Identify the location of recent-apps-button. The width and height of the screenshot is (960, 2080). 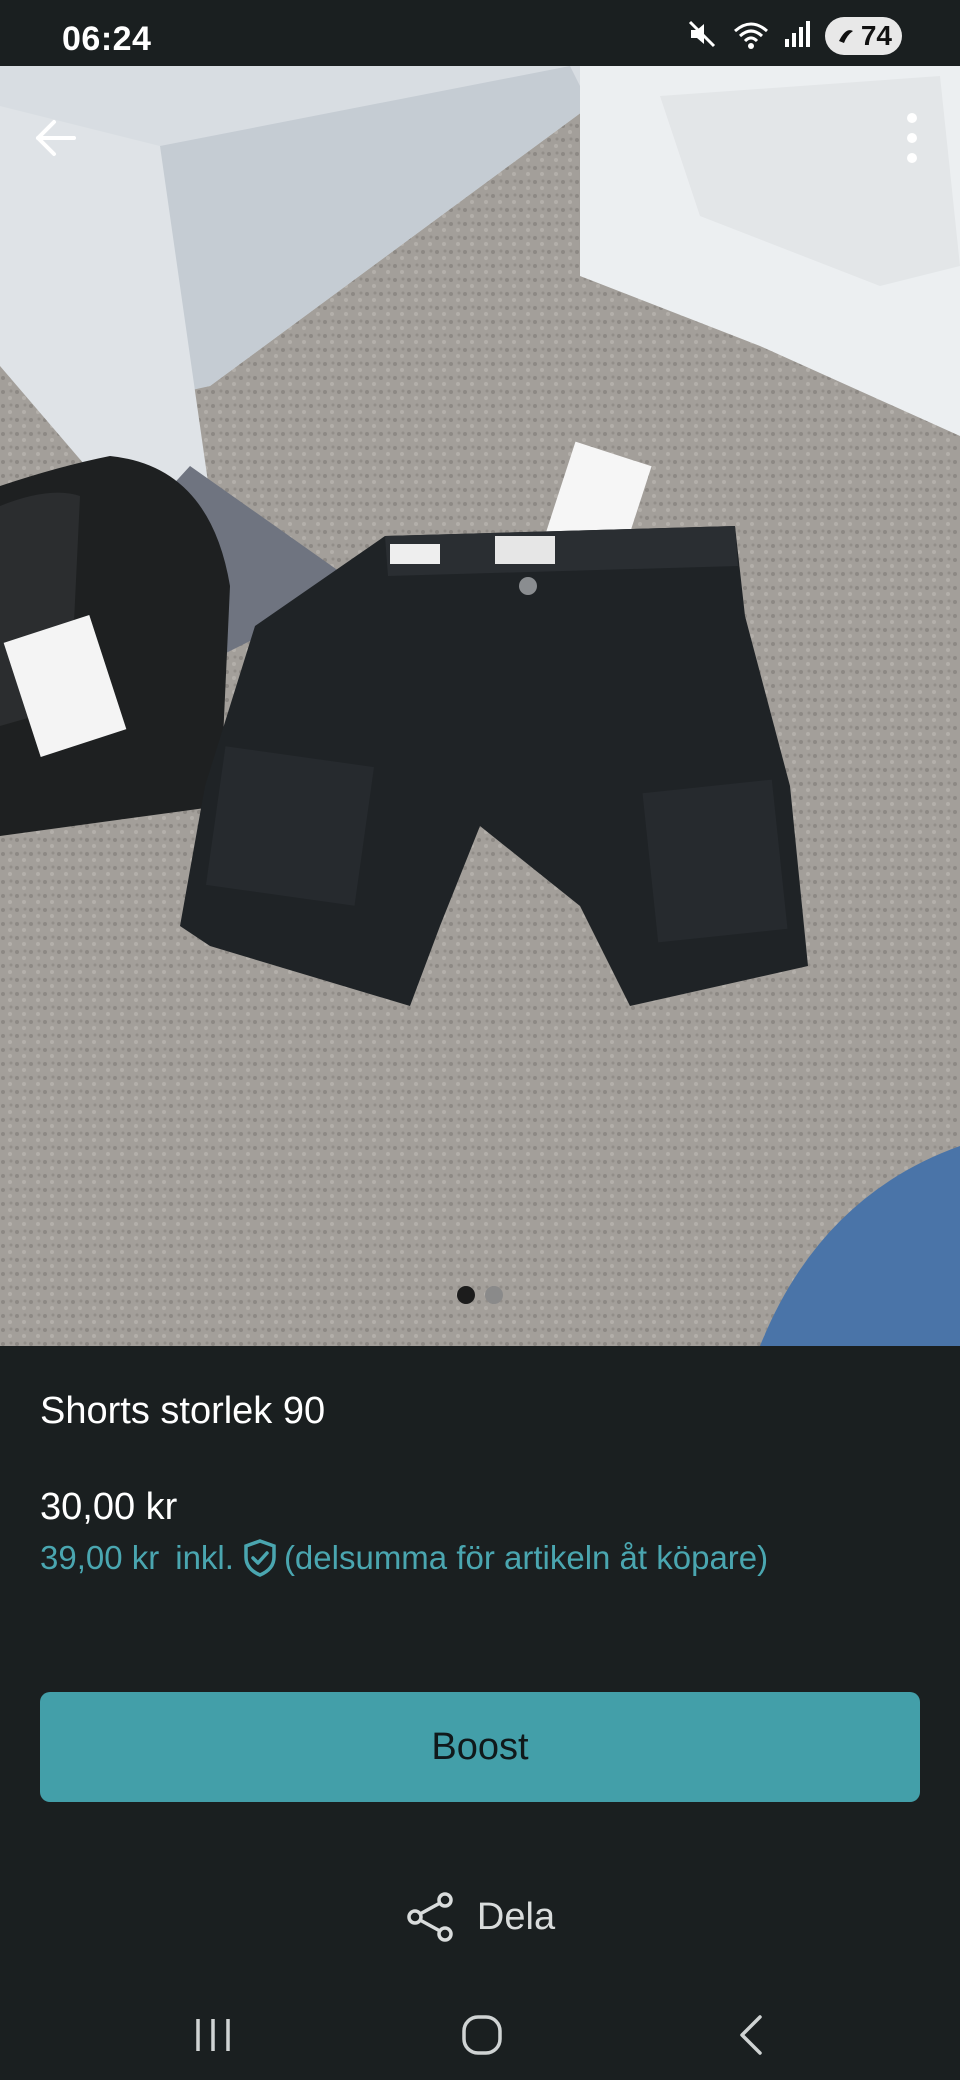
(213, 2035).